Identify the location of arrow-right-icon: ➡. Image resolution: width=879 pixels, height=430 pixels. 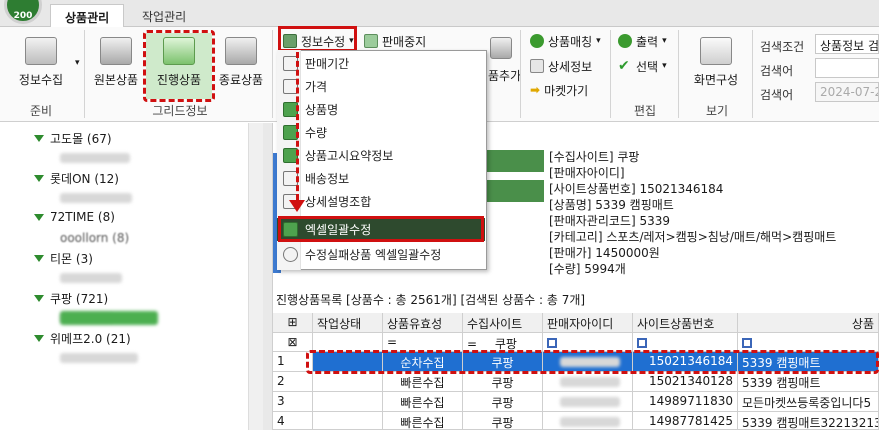
(535, 90).